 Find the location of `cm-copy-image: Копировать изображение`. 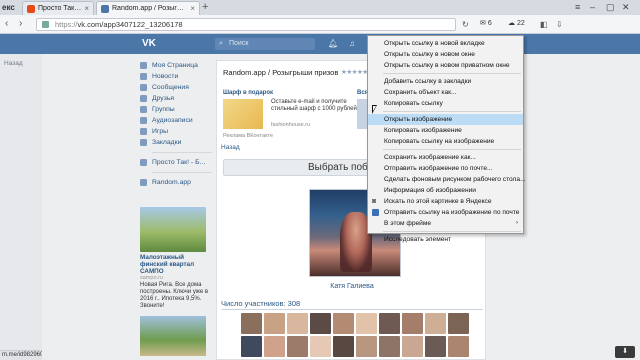

cm-copy-image: Копировать изображение is located at coordinates (445, 130).